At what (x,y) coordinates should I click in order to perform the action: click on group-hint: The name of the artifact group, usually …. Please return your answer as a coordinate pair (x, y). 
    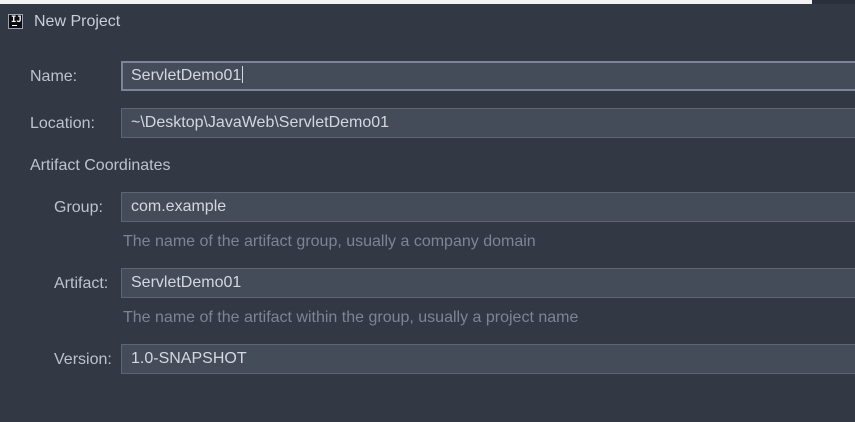
    Looking at the image, I should click on (329, 241).